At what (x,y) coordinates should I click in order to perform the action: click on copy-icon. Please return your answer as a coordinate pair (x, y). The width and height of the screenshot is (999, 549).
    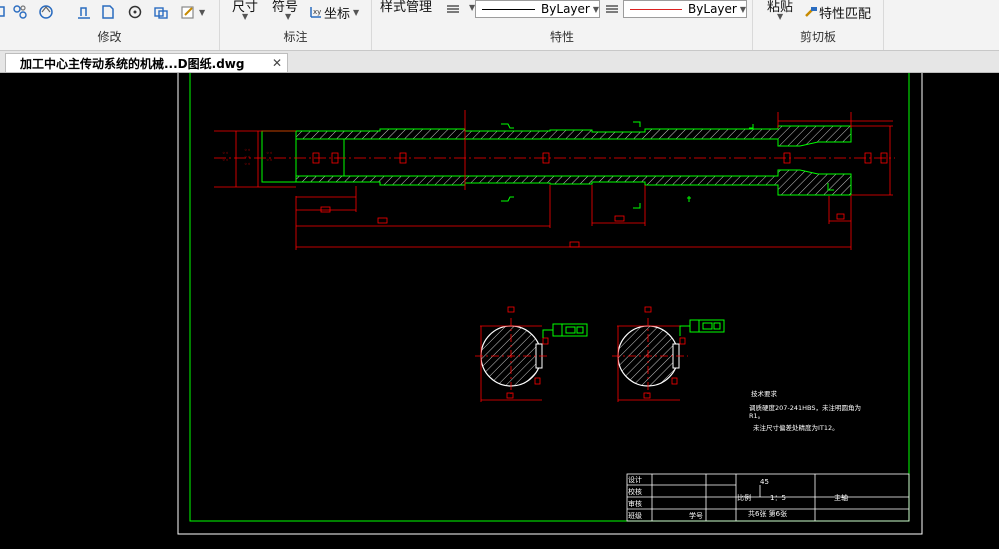
    Looking at the image, I should click on (161, 13).